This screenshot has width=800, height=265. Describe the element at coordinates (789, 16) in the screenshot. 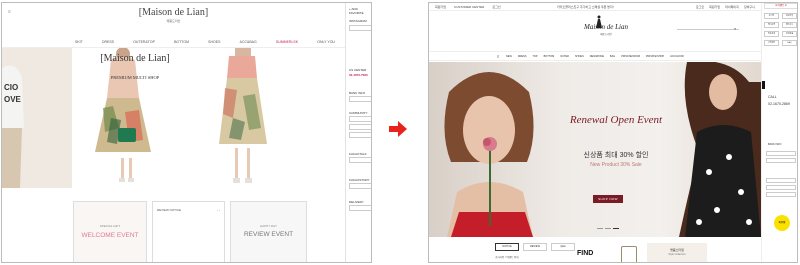

I see `sidebar-signup-button: 회원가입` at that location.